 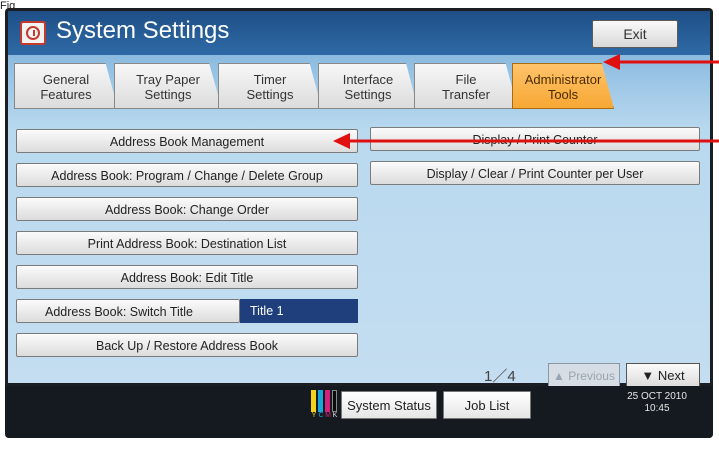 I want to click on arrow-to-address-book-management, so click(x=526, y=141).